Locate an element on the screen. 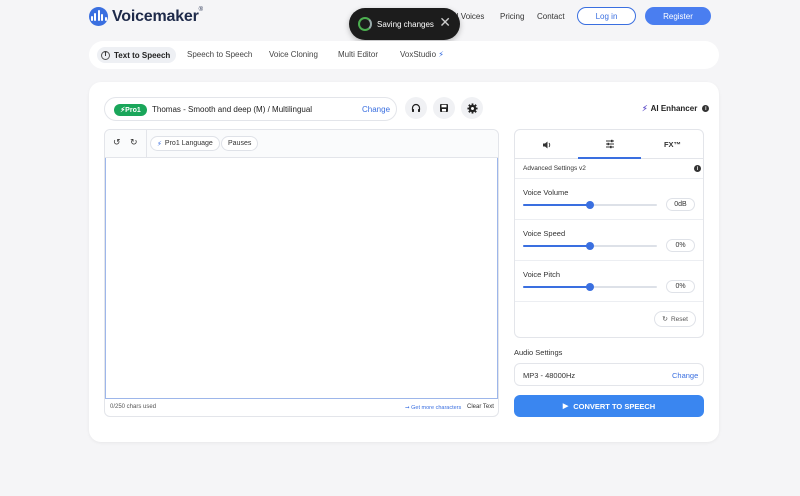 This screenshot has width=800, height=496. undo-icon: ↺ is located at coordinates (117, 143).